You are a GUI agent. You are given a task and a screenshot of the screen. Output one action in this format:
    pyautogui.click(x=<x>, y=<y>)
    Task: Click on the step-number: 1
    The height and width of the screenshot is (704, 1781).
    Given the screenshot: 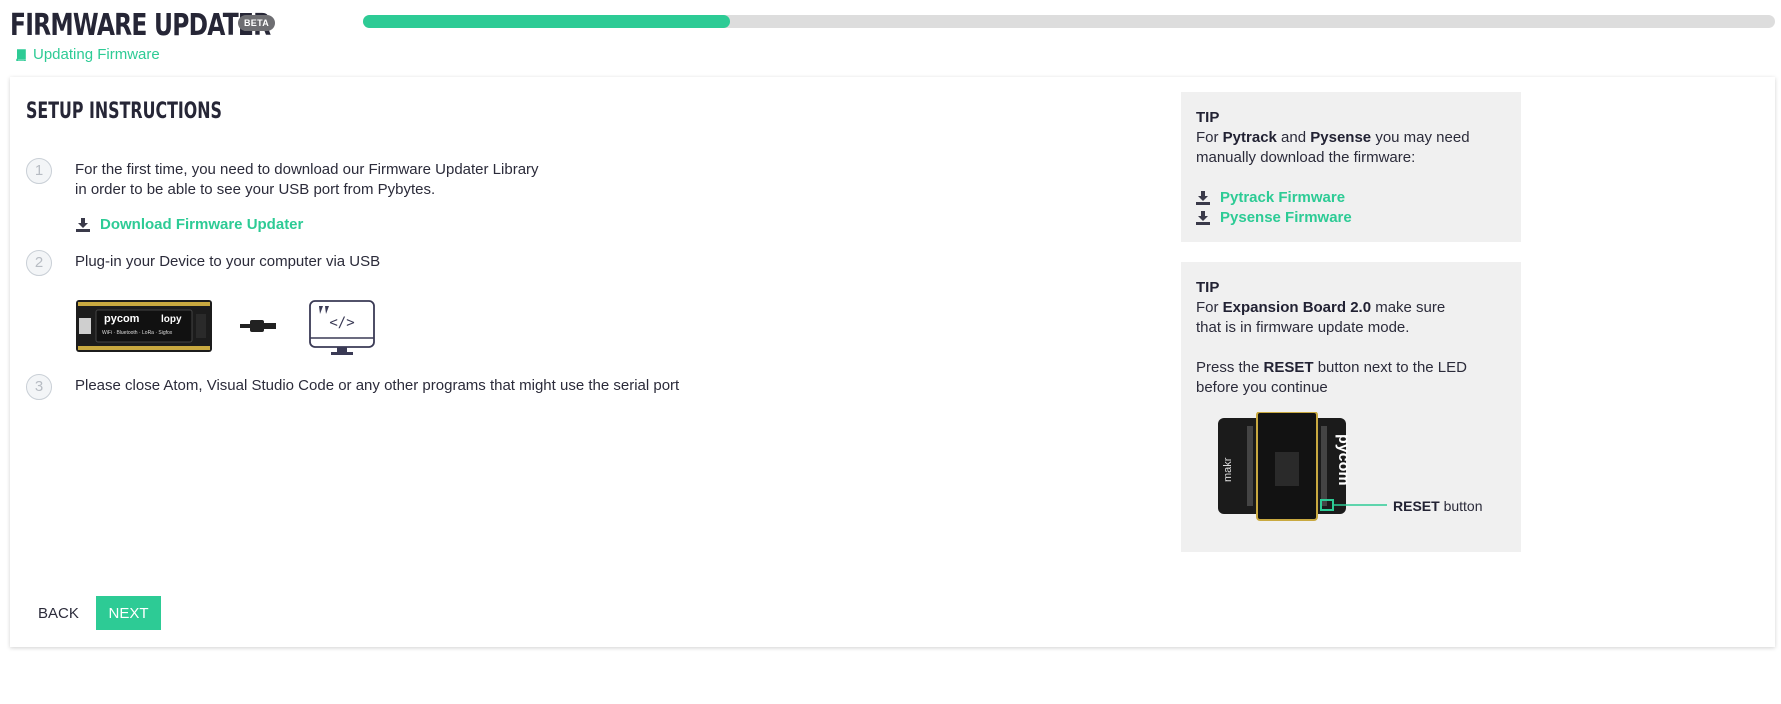 What is the action you would take?
    pyautogui.click(x=39, y=171)
    